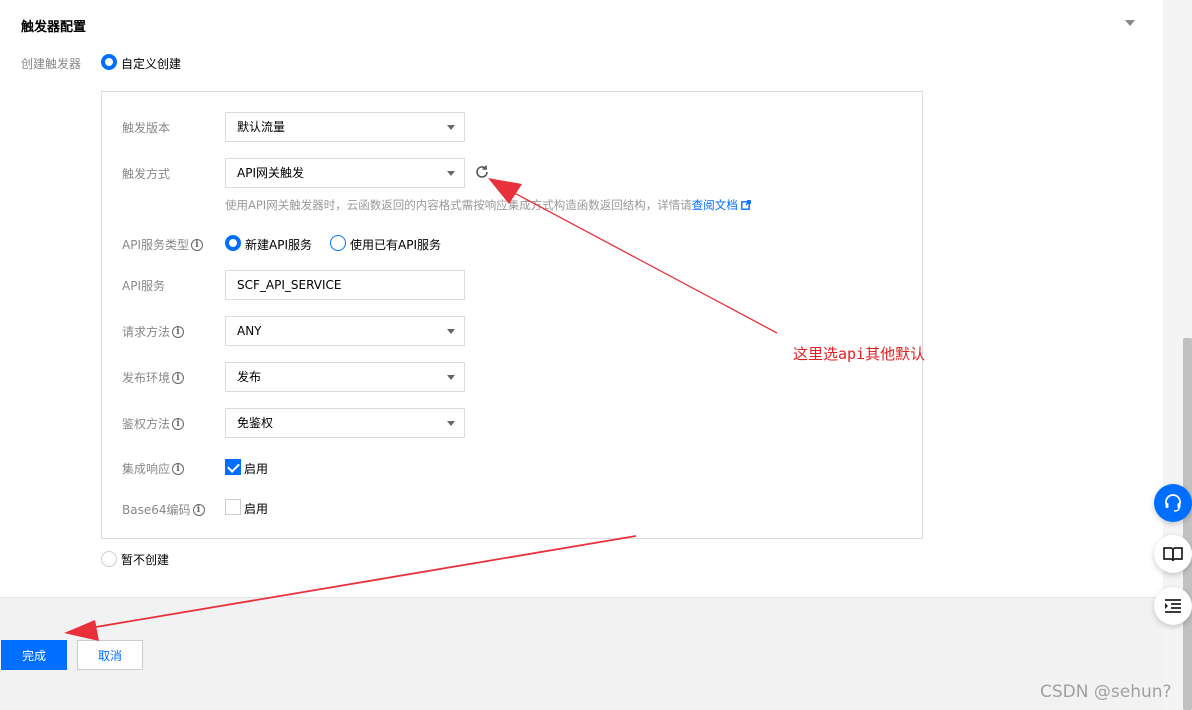 The image size is (1192, 710). I want to click on create-trigger-label: 创建触发器, so click(51, 64).